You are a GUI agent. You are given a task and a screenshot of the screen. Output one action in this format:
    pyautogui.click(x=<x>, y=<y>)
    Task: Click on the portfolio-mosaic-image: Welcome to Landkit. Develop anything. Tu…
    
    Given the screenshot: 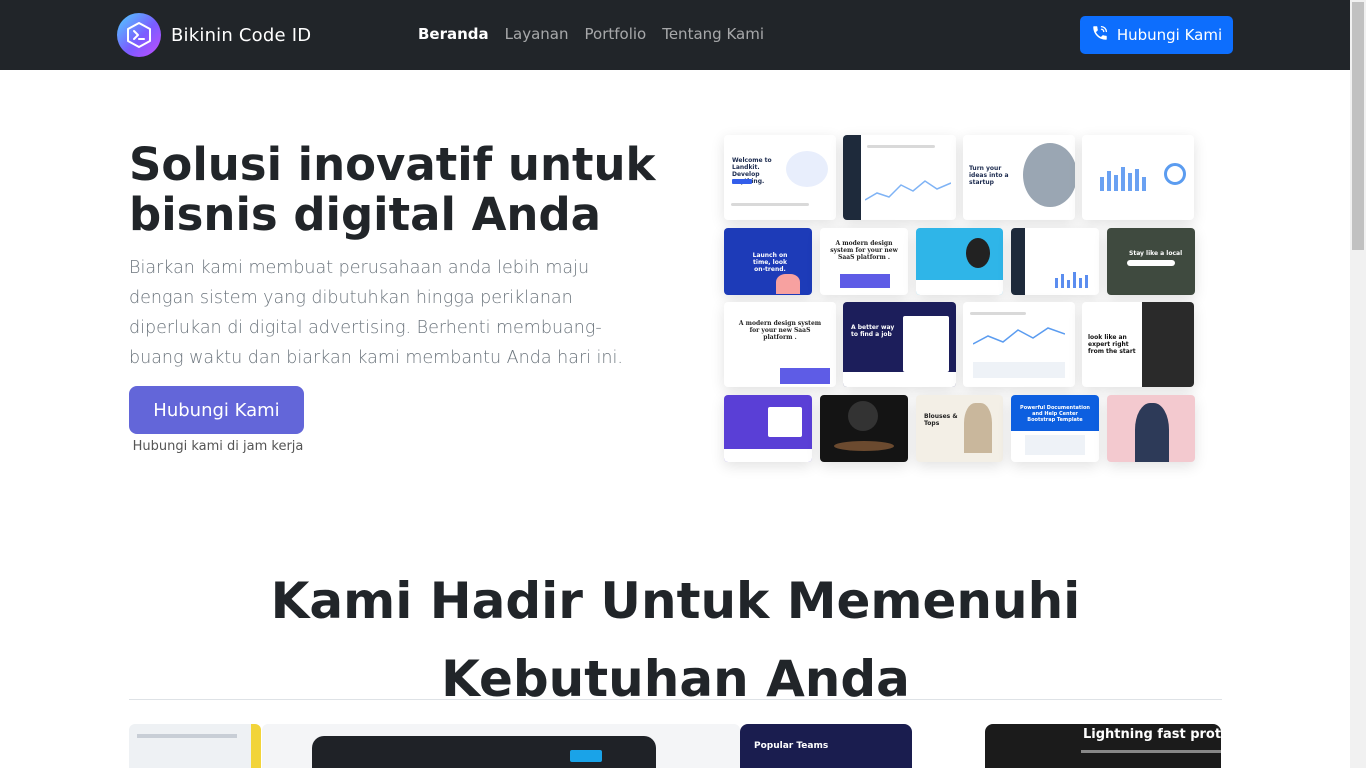 What is the action you would take?
    pyautogui.click(x=960, y=298)
    